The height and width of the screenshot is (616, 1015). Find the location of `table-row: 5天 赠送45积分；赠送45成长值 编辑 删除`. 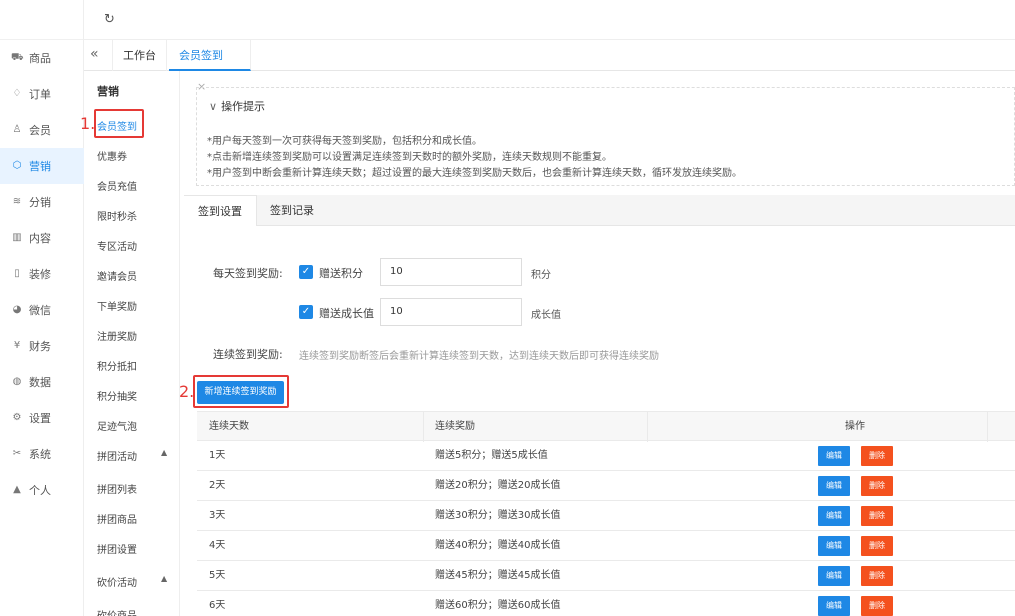

table-row: 5天 赠送45积分；赠送45成长值 编辑 删除 is located at coordinates (606, 576).